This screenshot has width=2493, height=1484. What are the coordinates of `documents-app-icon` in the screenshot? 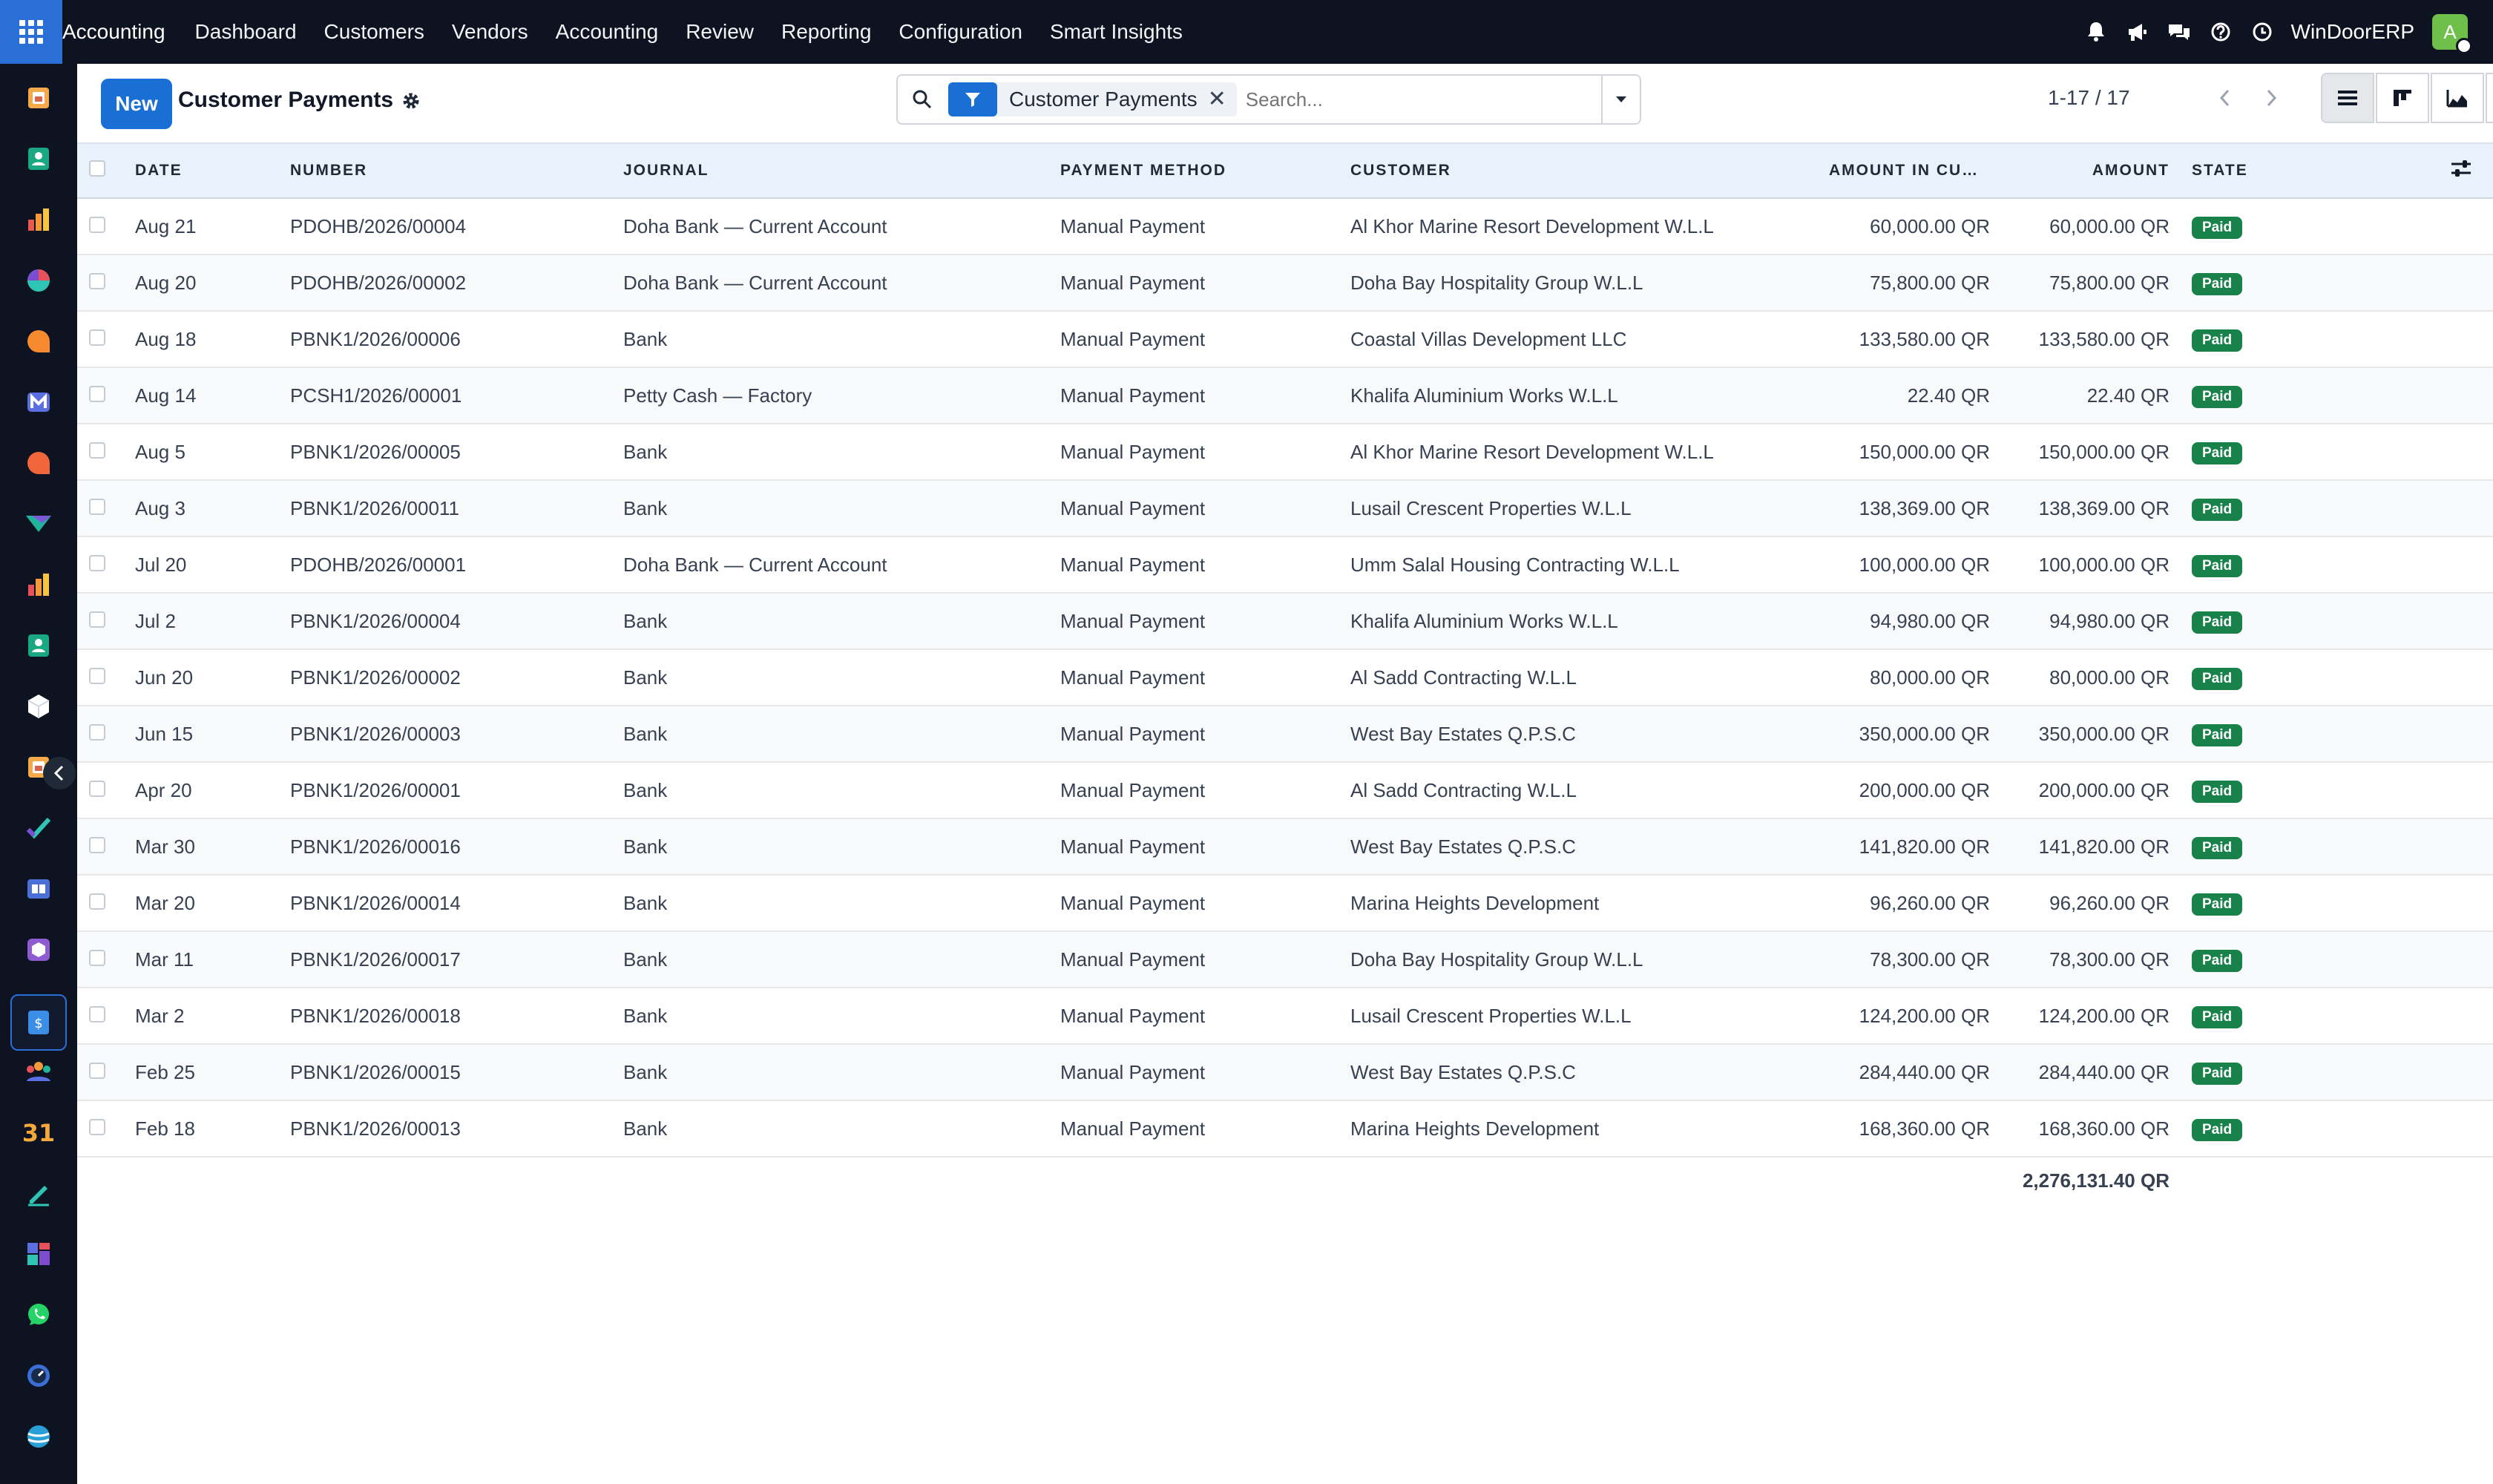 It's located at (38, 98).